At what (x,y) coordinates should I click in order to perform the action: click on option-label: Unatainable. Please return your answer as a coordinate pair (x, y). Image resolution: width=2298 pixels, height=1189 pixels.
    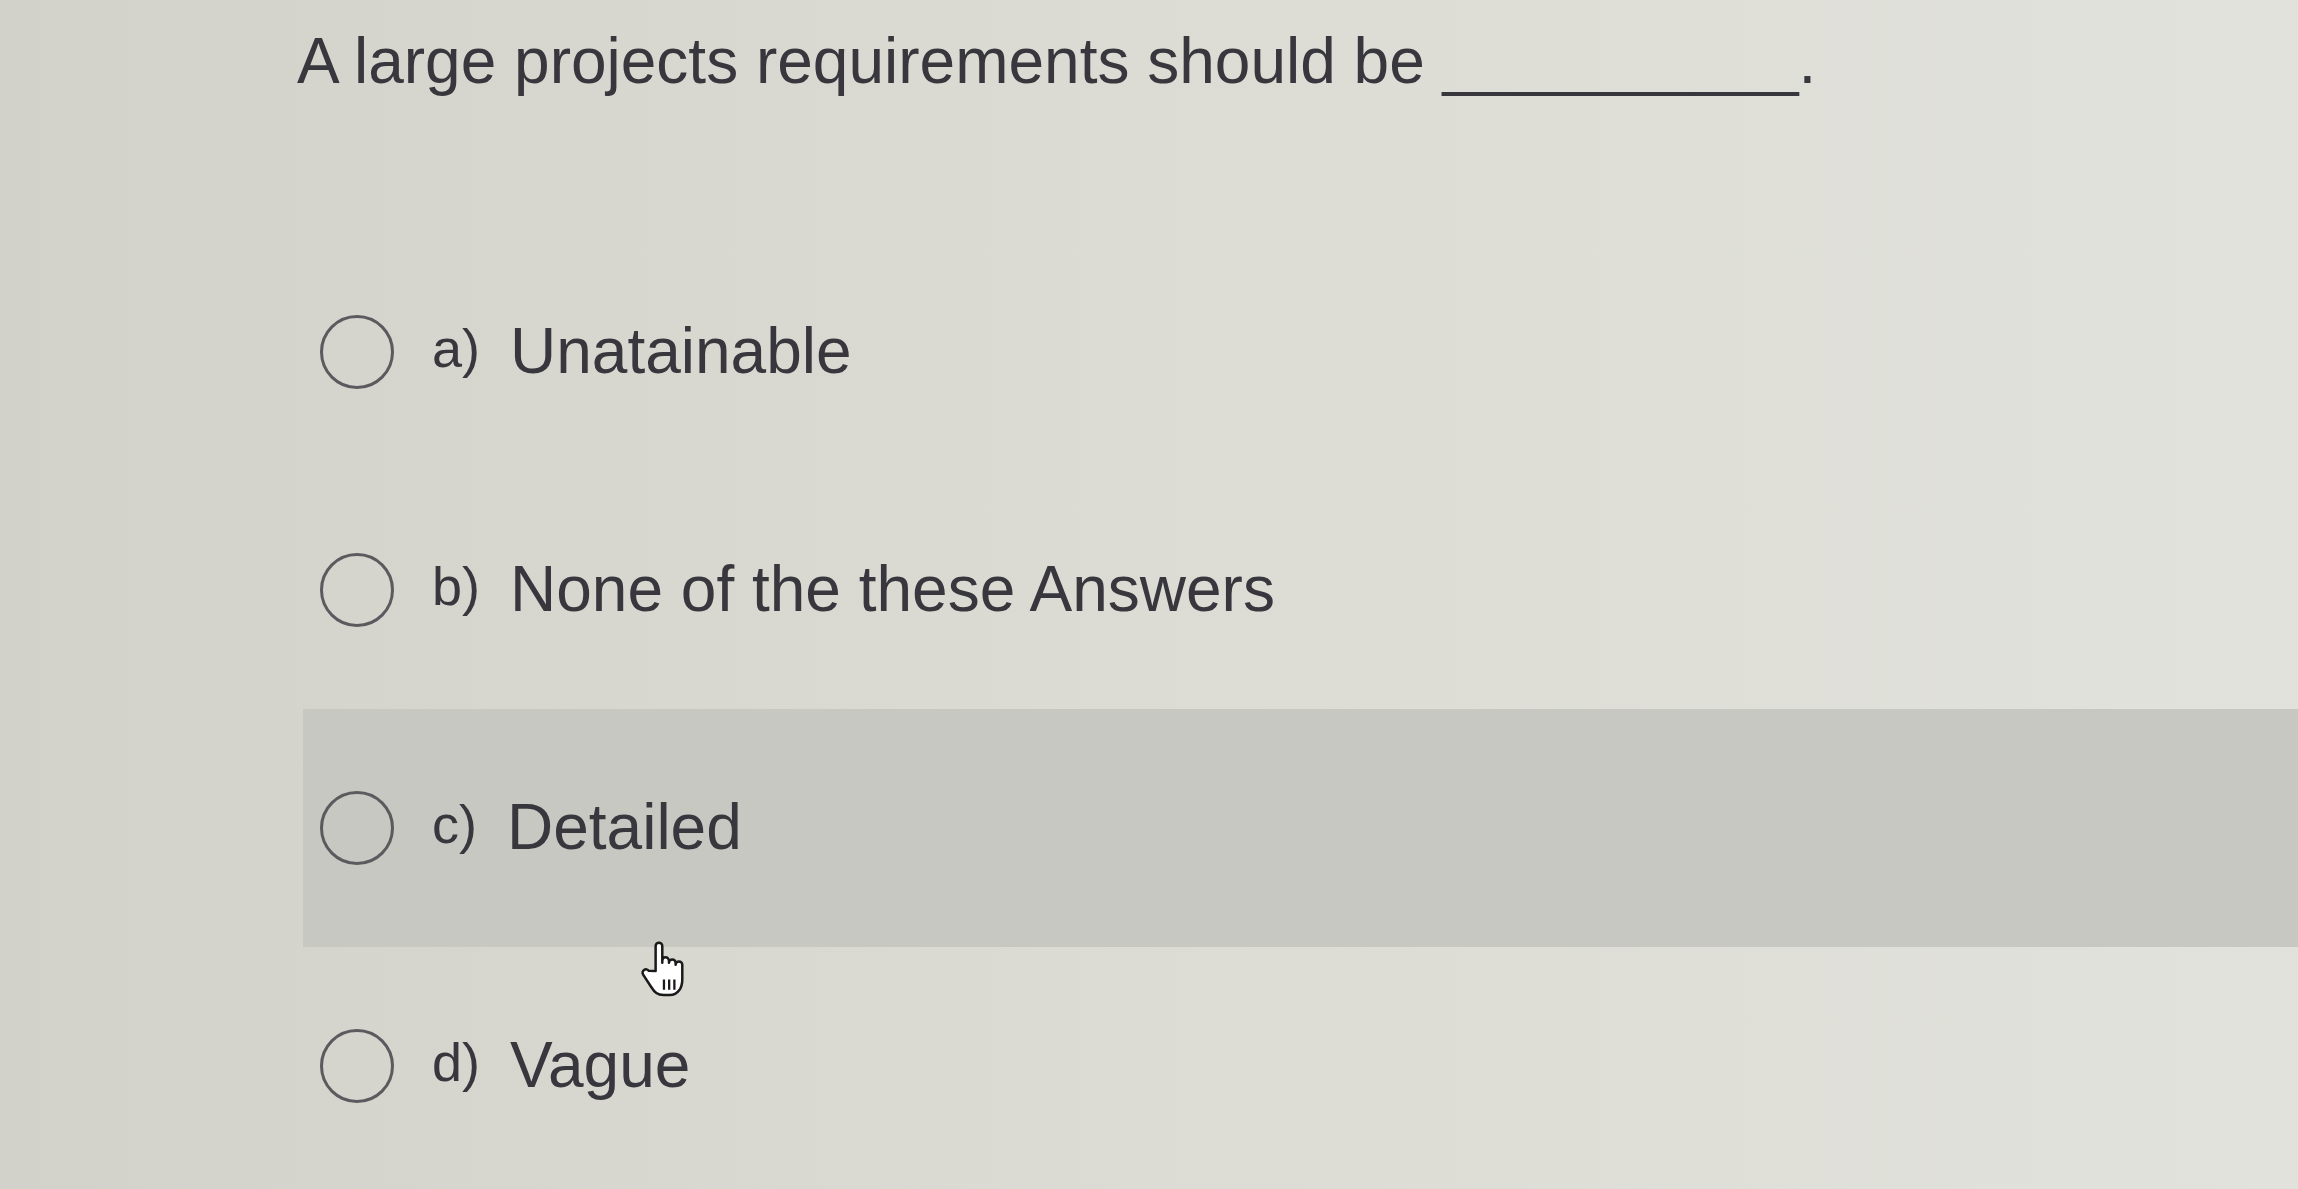
    Looking at the image, I should click on (681, 351).